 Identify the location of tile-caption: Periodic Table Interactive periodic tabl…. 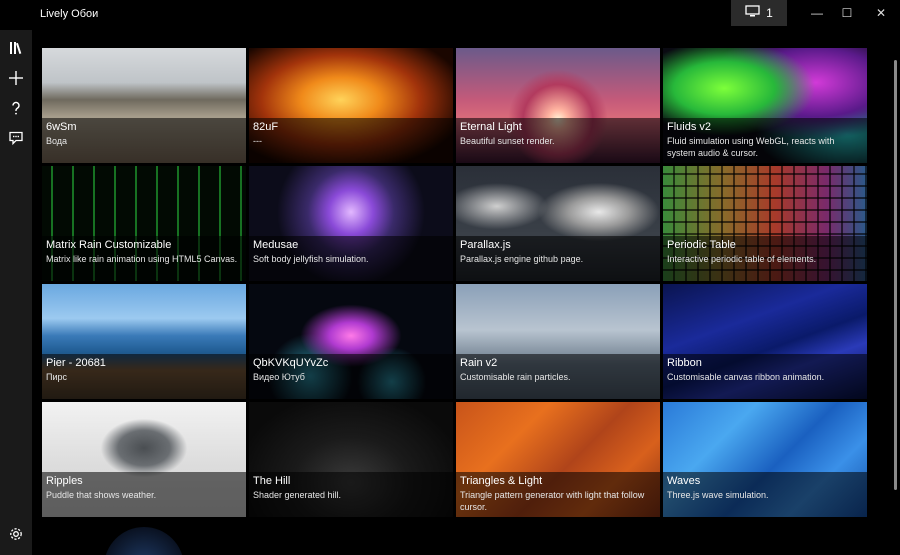
(765, 258).